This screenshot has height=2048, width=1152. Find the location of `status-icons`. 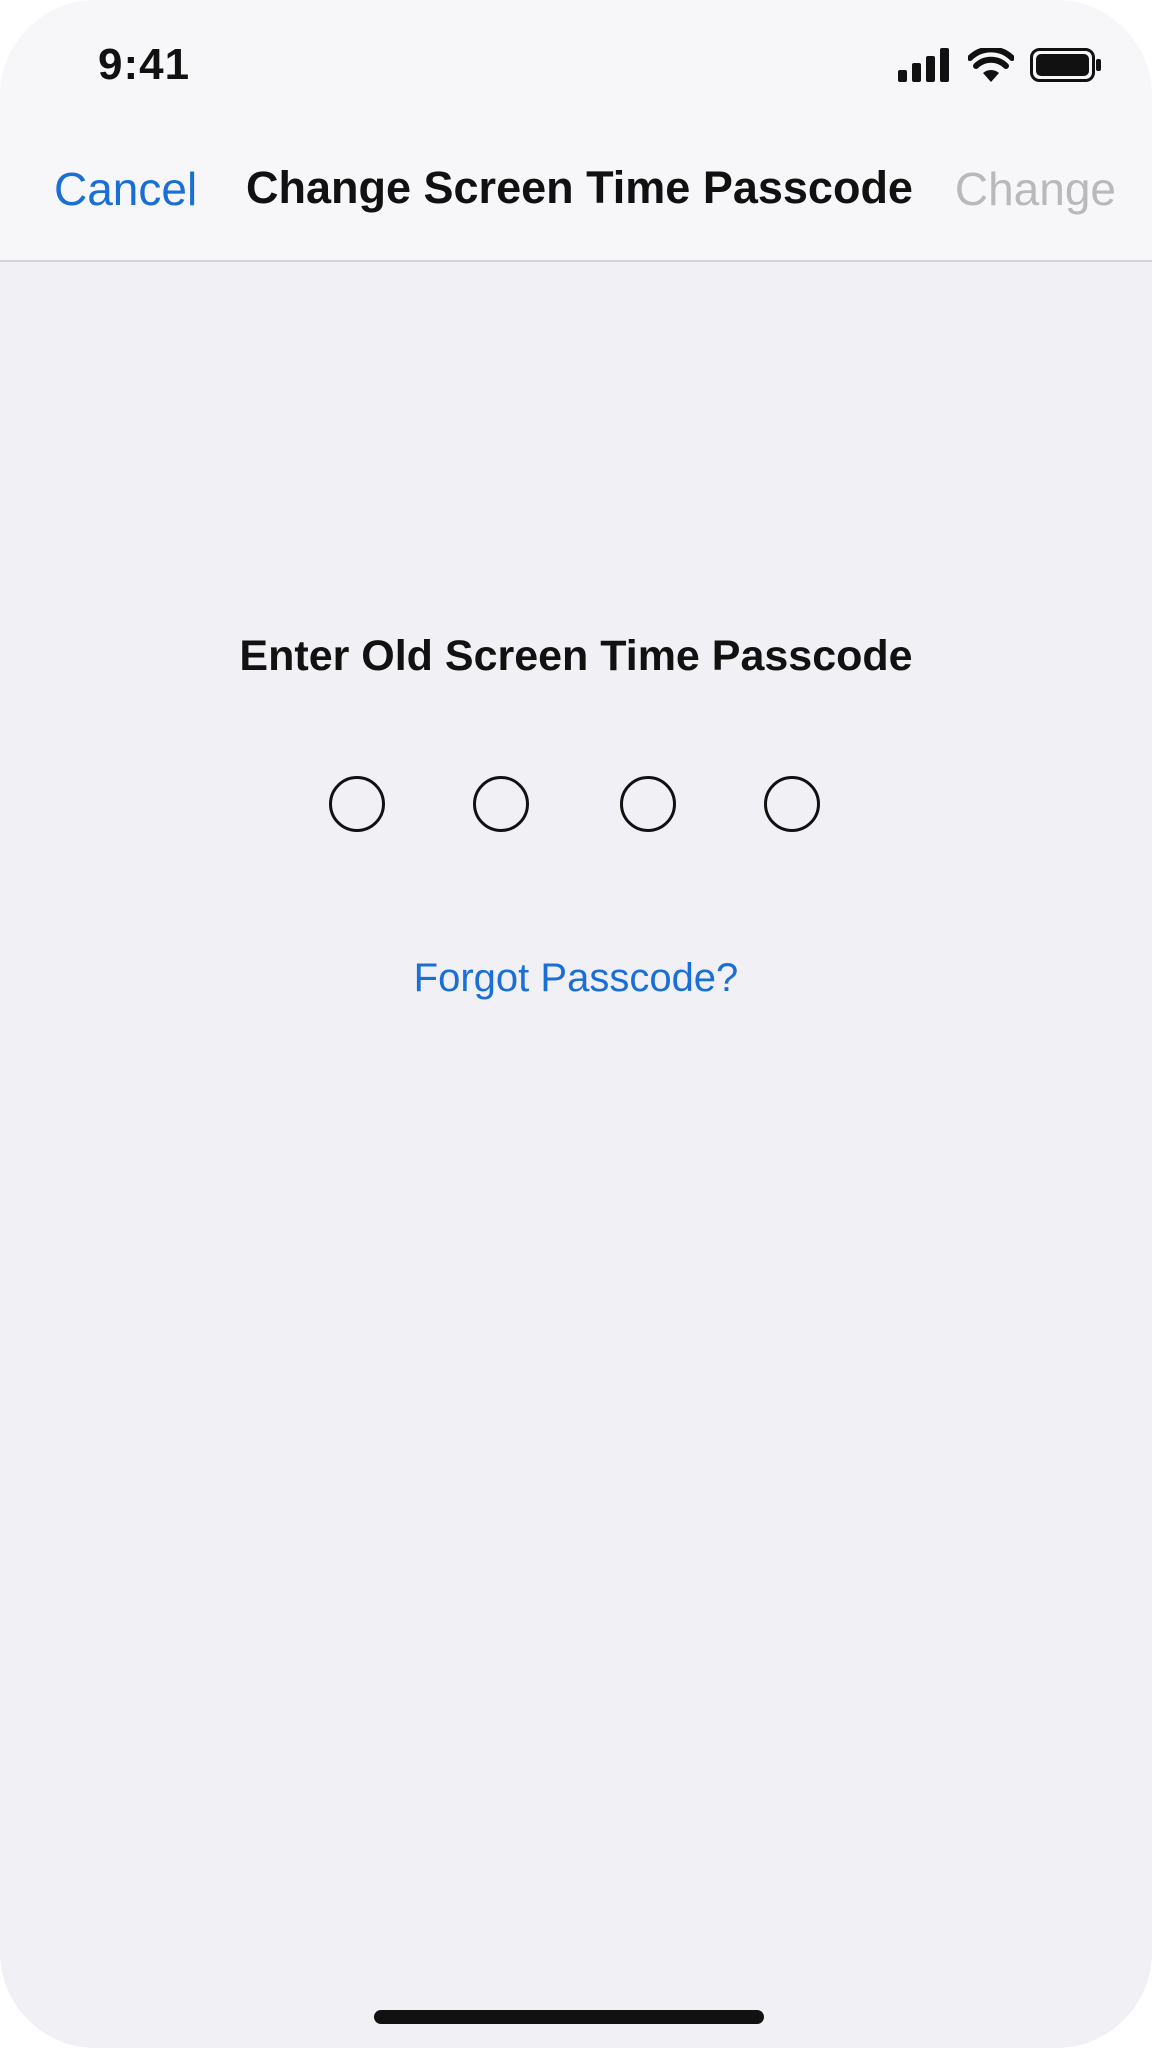

status-icons is located at coordinates (1000, 65).